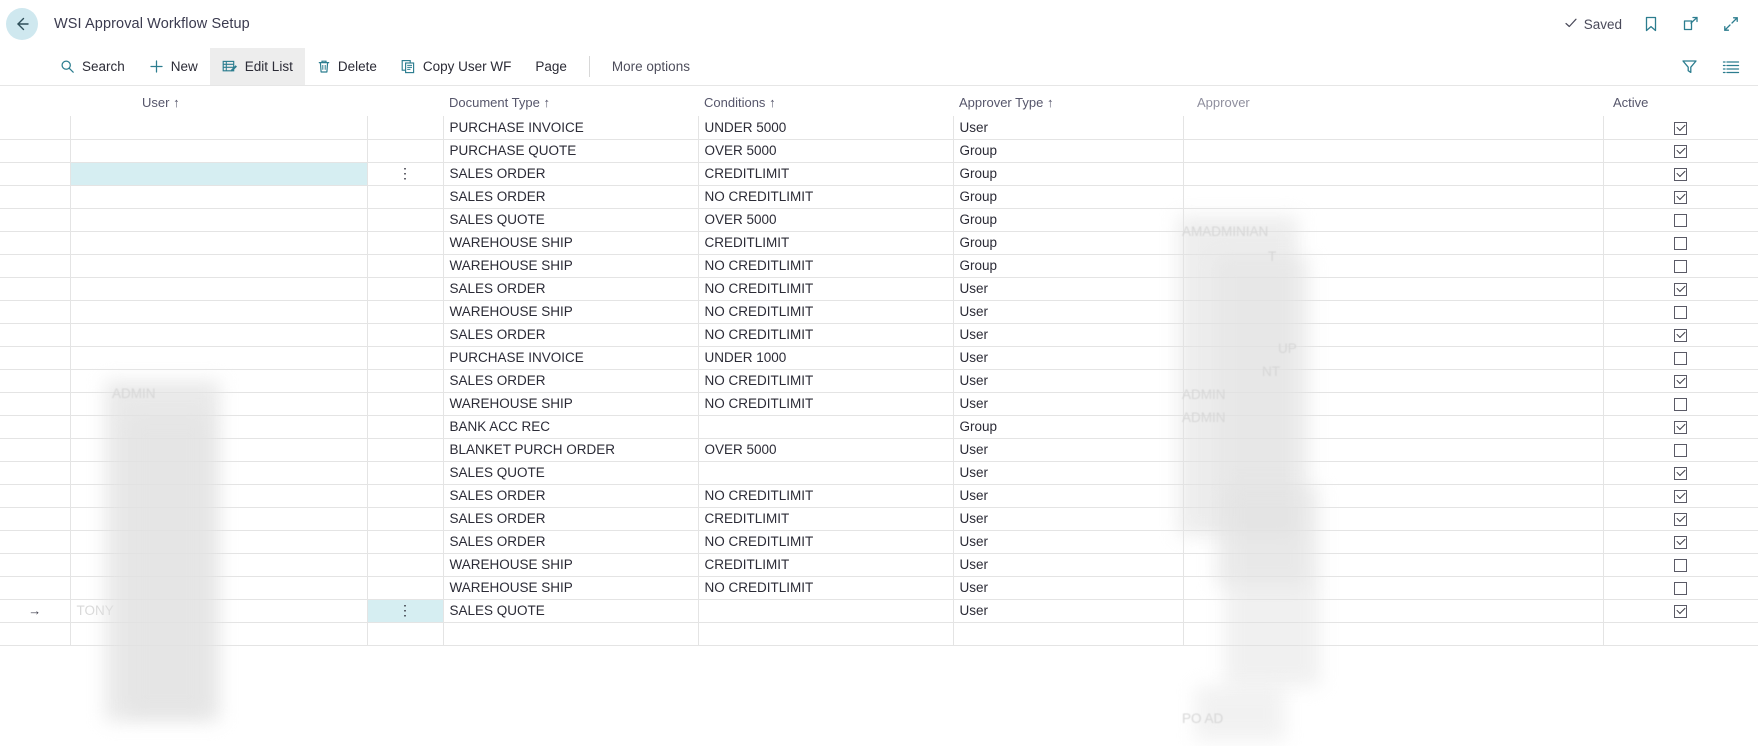 The height and width of the screenshot is (746, 1758). Describe the element at coordinates (571, 450) in the screenshot. I see `cell-document-type: BLANKET PURCH ORDER` at that location.